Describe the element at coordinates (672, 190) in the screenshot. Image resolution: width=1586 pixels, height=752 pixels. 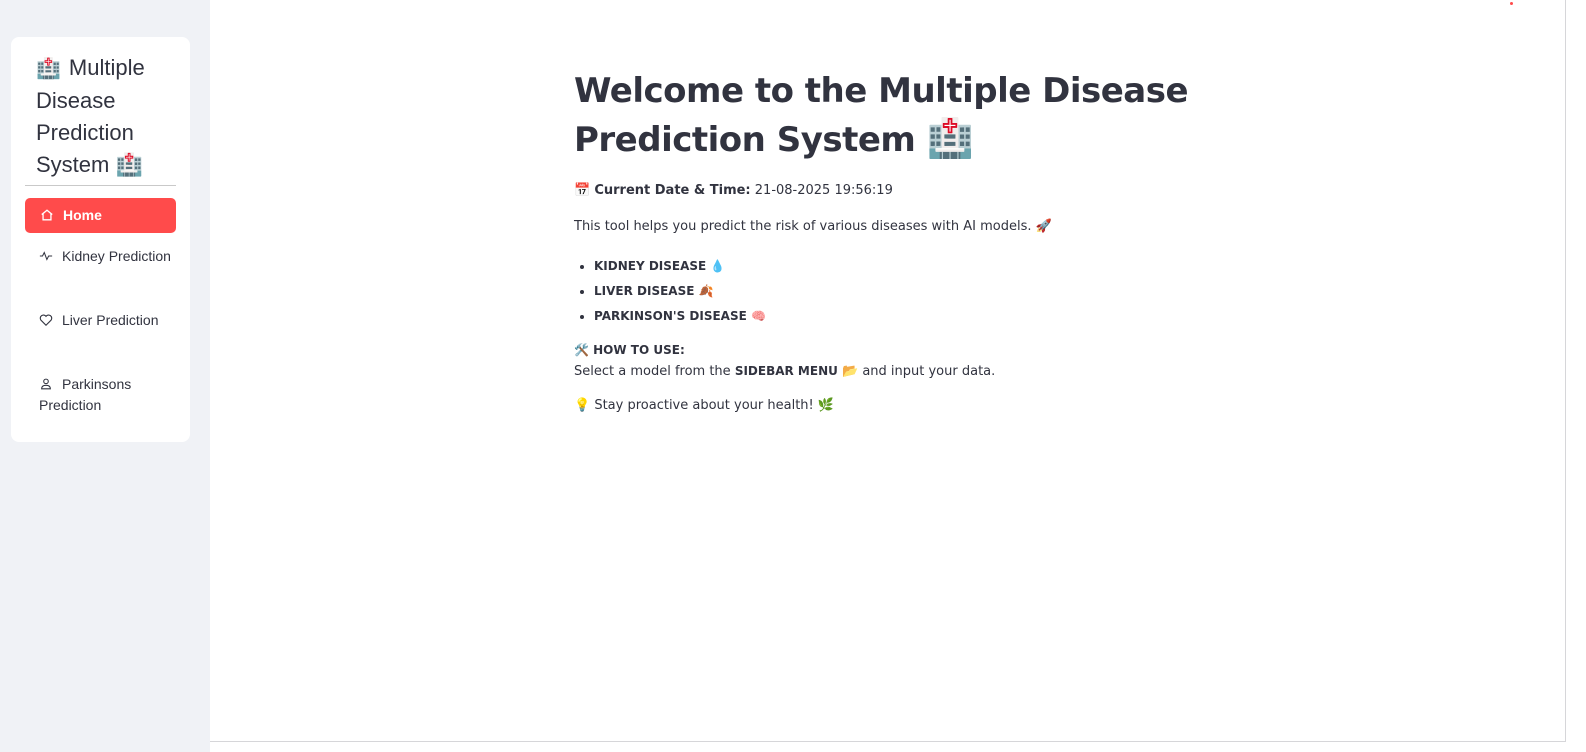
I see `datetime-label: Current Date & Time:` at that location.